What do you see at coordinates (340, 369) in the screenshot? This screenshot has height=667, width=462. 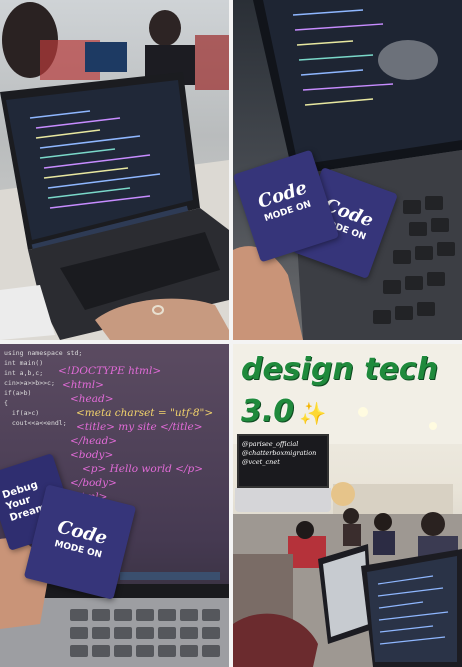 I see `design-tech-title: design tech` at bounding box center [340, 369].